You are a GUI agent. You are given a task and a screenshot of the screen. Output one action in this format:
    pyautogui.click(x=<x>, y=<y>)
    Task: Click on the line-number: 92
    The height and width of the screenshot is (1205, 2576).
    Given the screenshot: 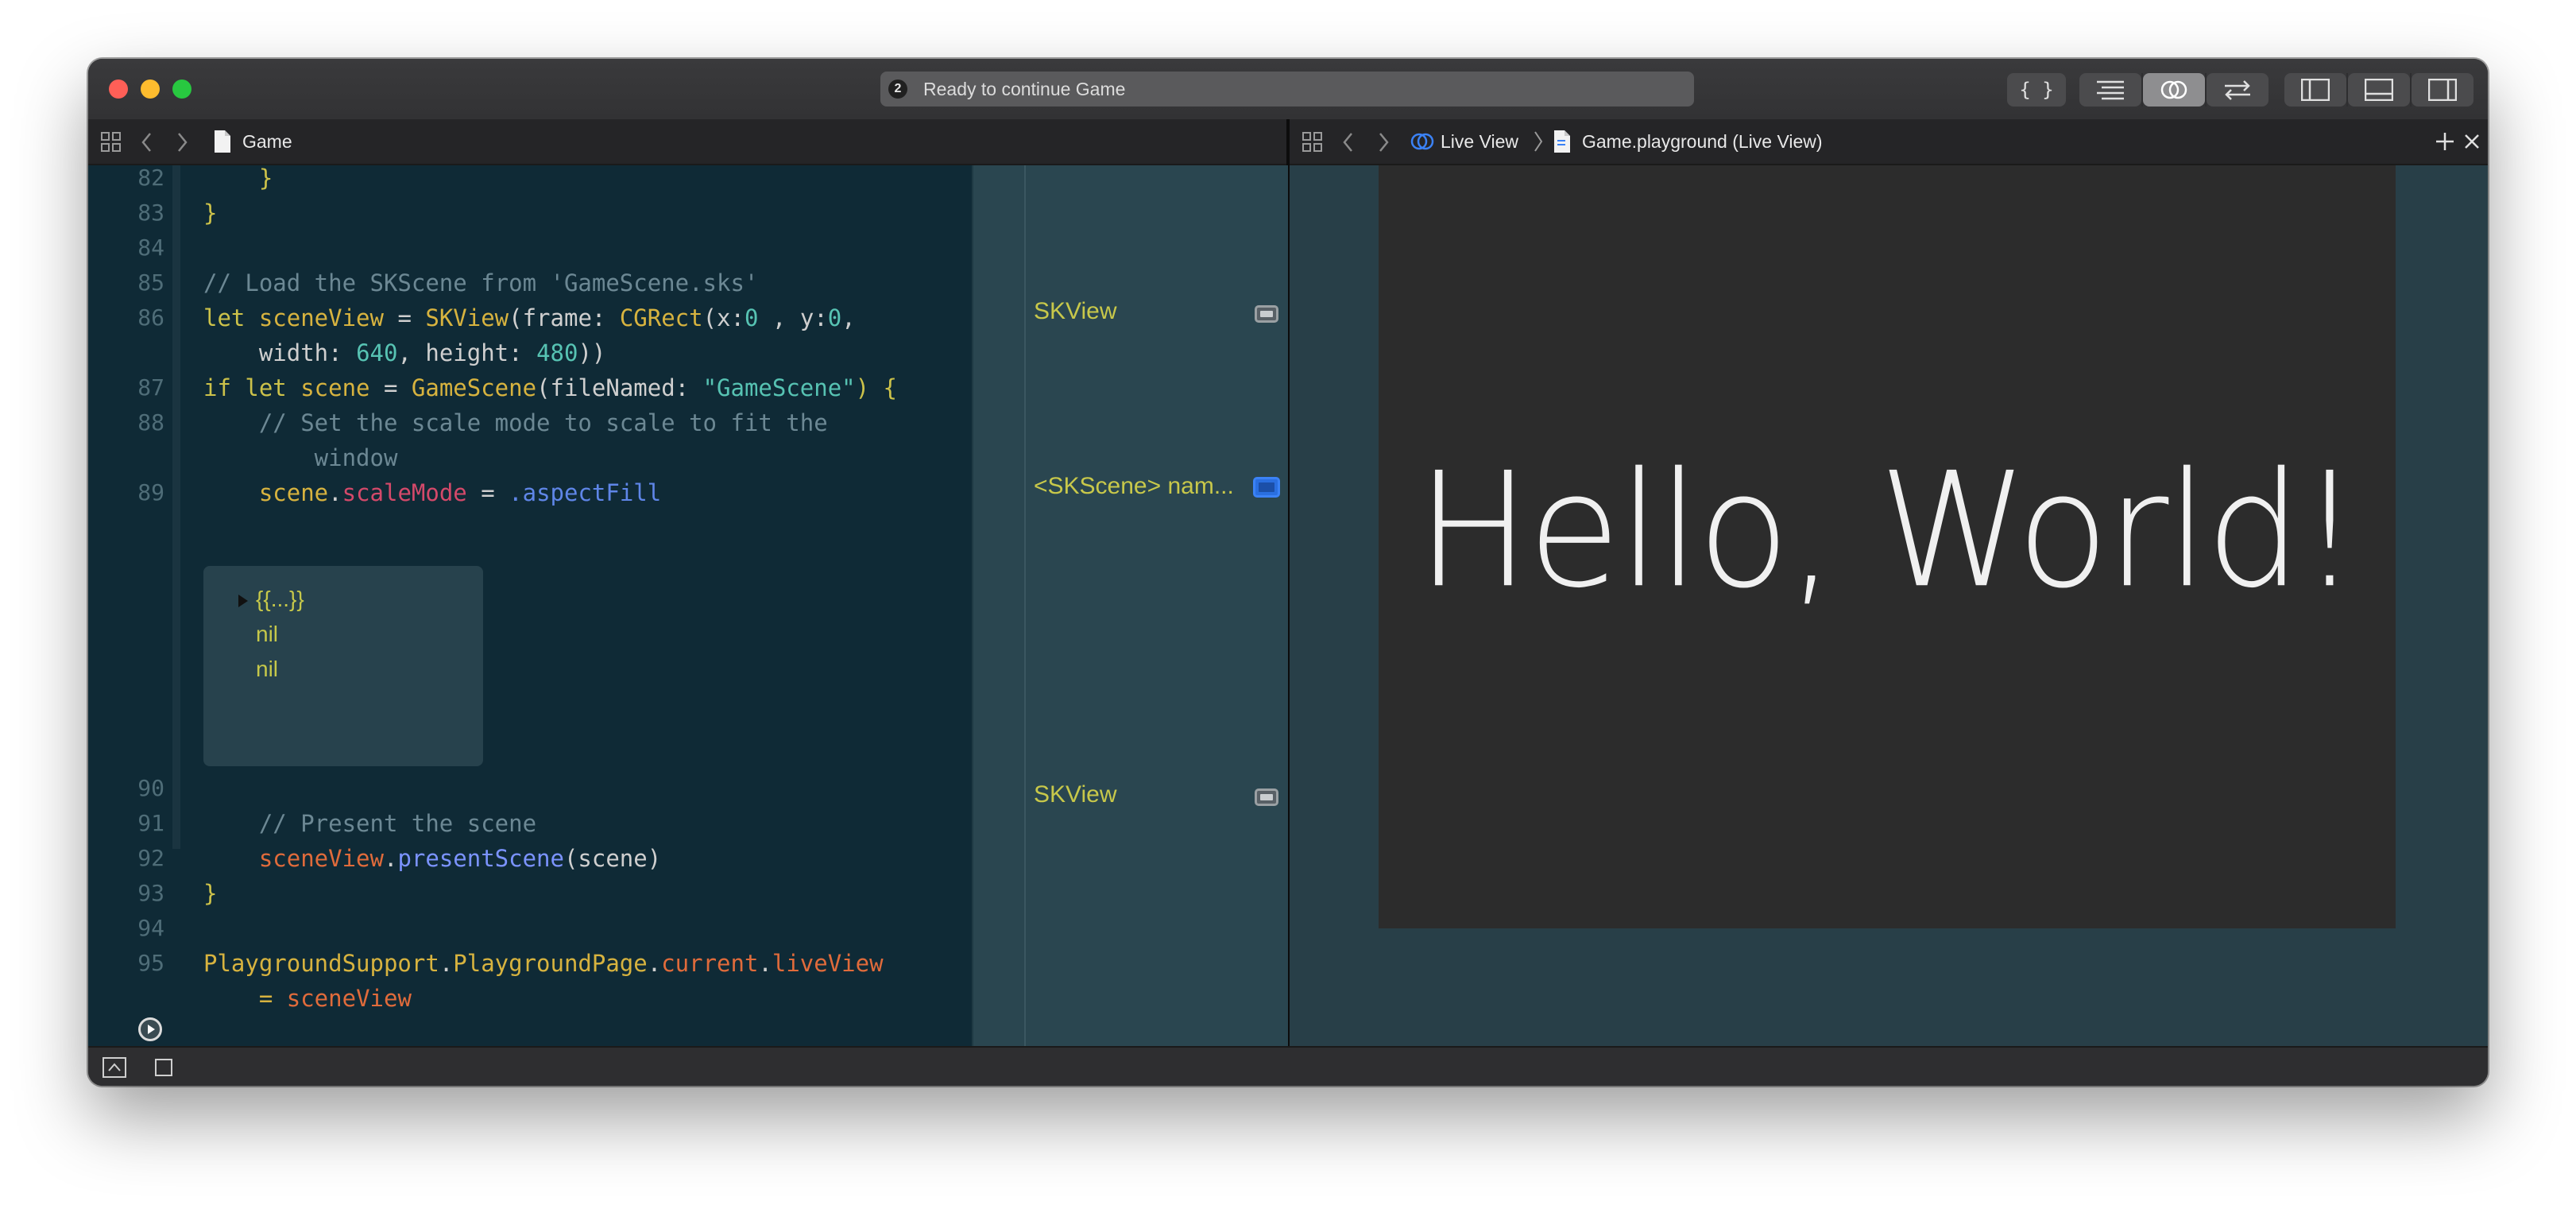 What is the action you would take?
    pyautogui.click(x=150, y=858)
    